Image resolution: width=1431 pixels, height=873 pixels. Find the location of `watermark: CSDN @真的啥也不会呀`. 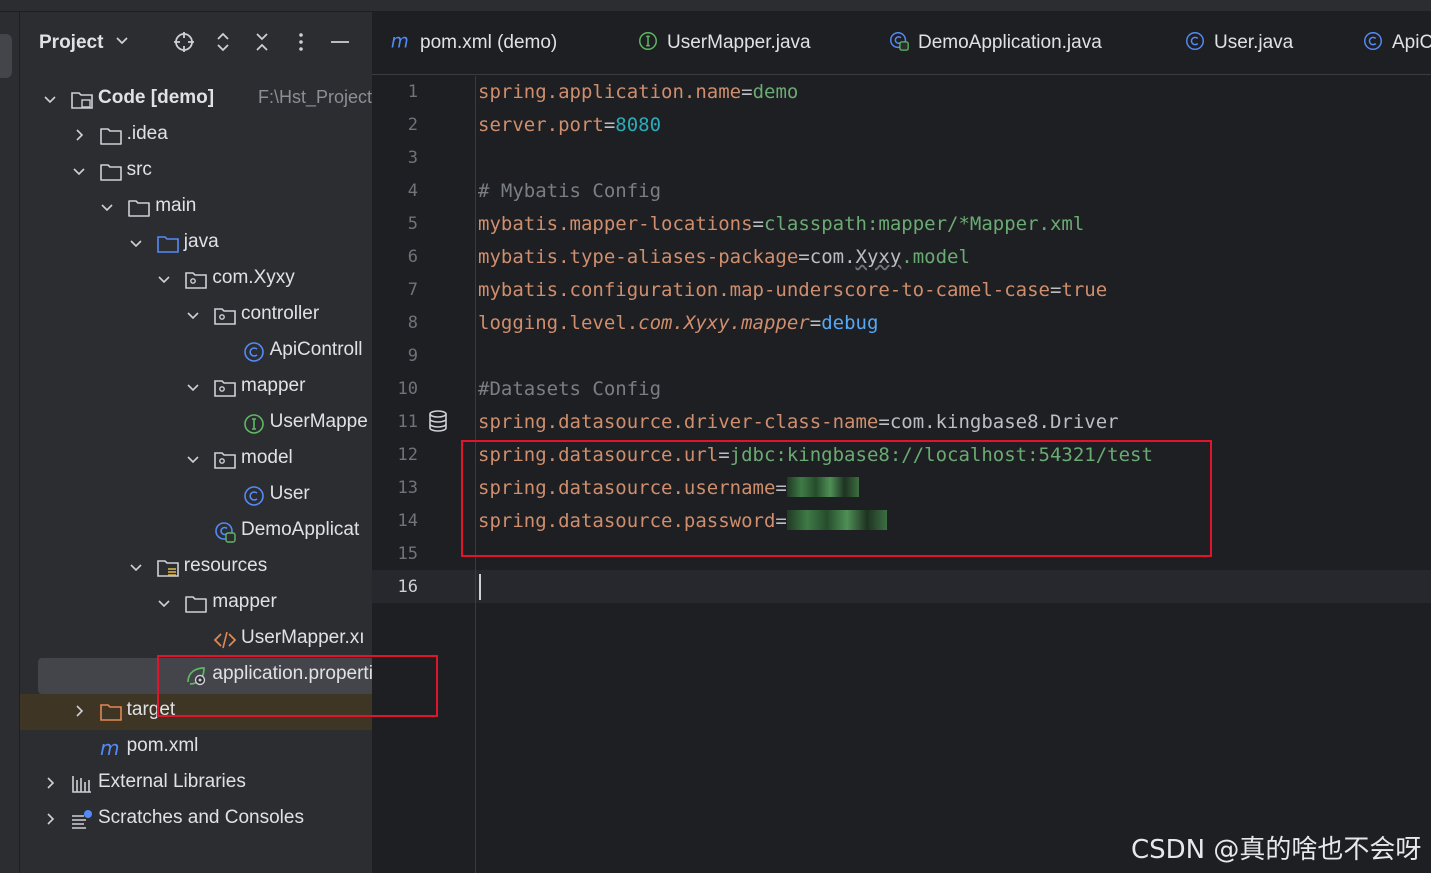

watermark: CSDN @真的啥也不会呀 is located at coordinates (1276, 850).